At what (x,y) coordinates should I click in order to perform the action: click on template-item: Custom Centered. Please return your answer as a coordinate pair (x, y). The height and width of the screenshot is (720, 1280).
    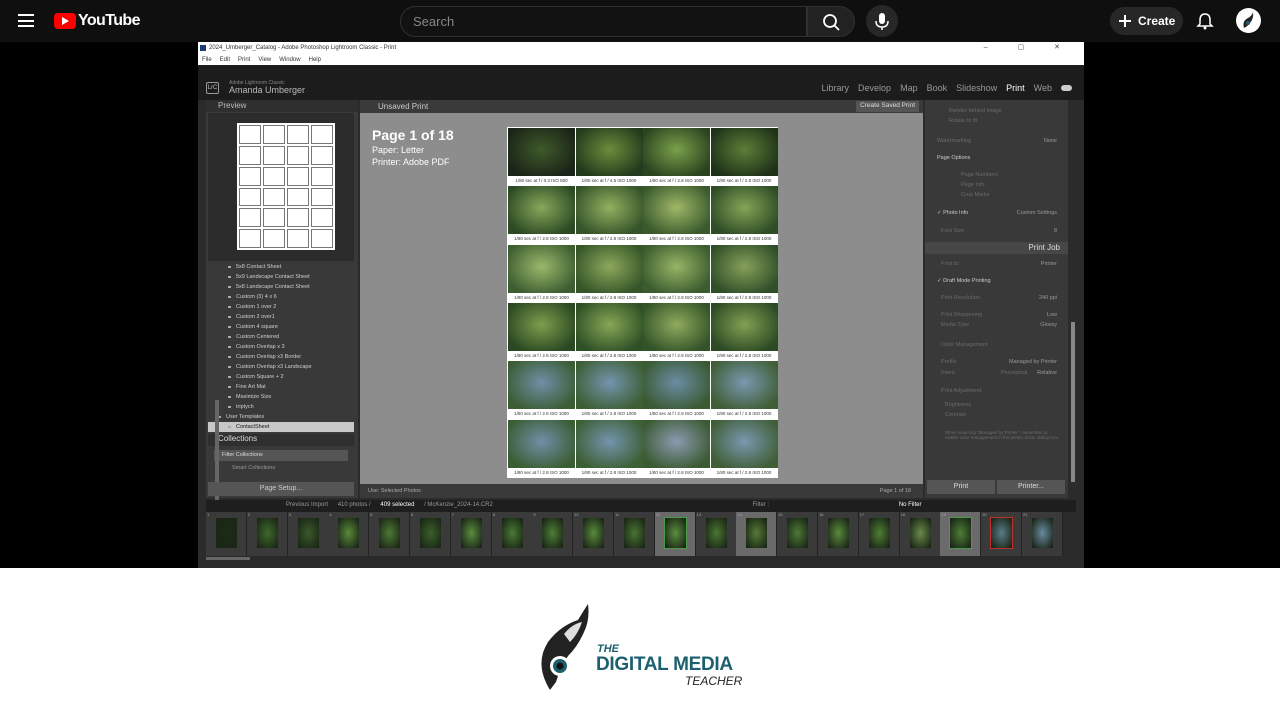
    Looking at the image, I should click on (281, 337).